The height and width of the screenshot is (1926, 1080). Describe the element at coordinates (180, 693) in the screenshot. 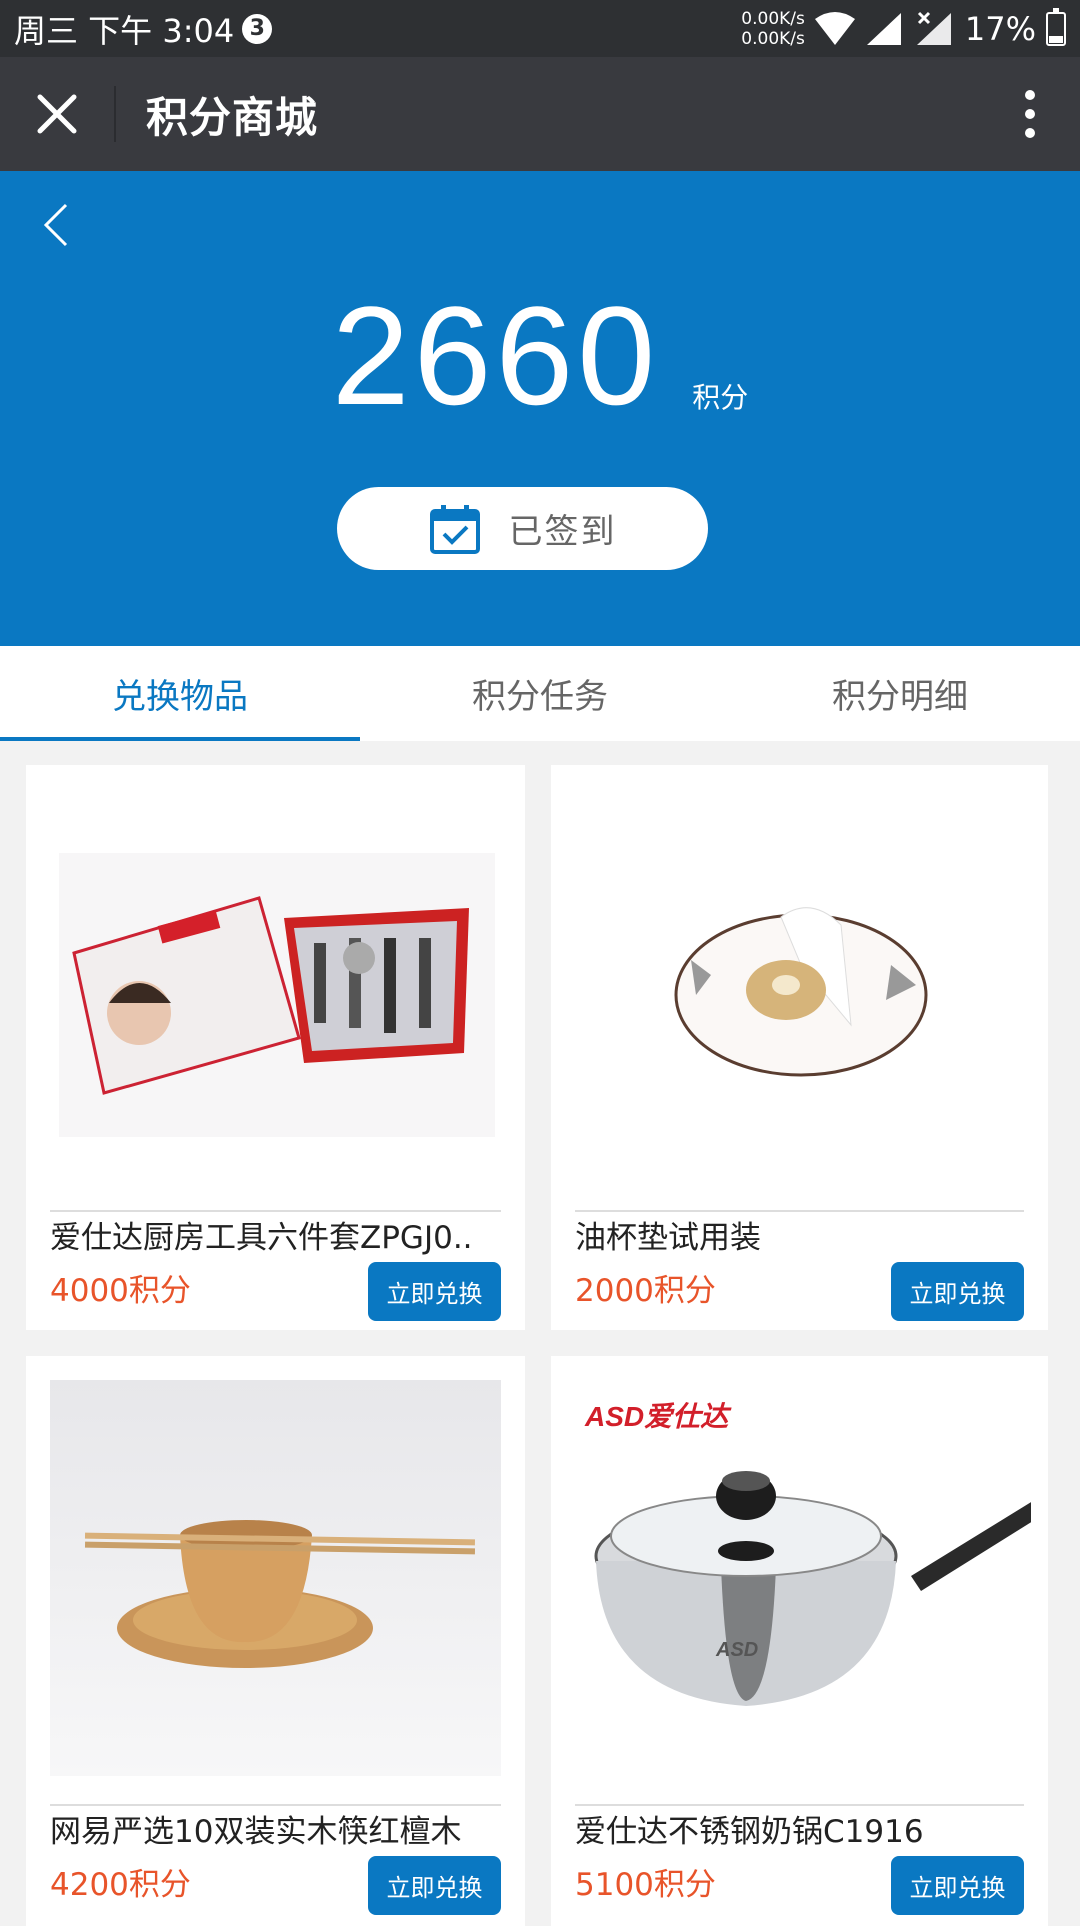

I see `tab-redeem-items: 兑换物品` at that location.